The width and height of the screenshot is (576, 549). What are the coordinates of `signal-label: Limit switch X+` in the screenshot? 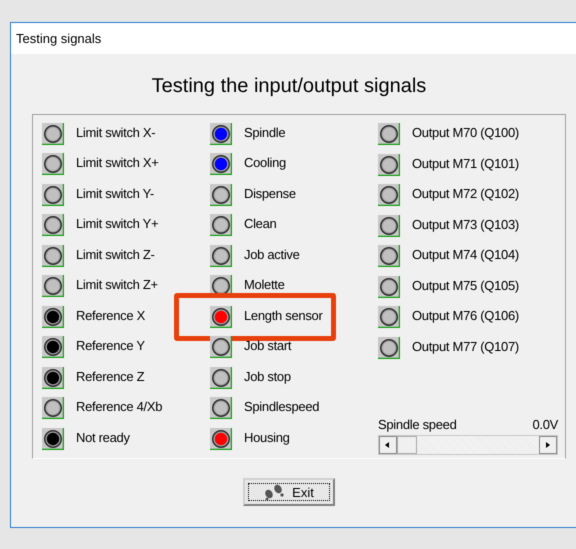 It's located at (117, 162).